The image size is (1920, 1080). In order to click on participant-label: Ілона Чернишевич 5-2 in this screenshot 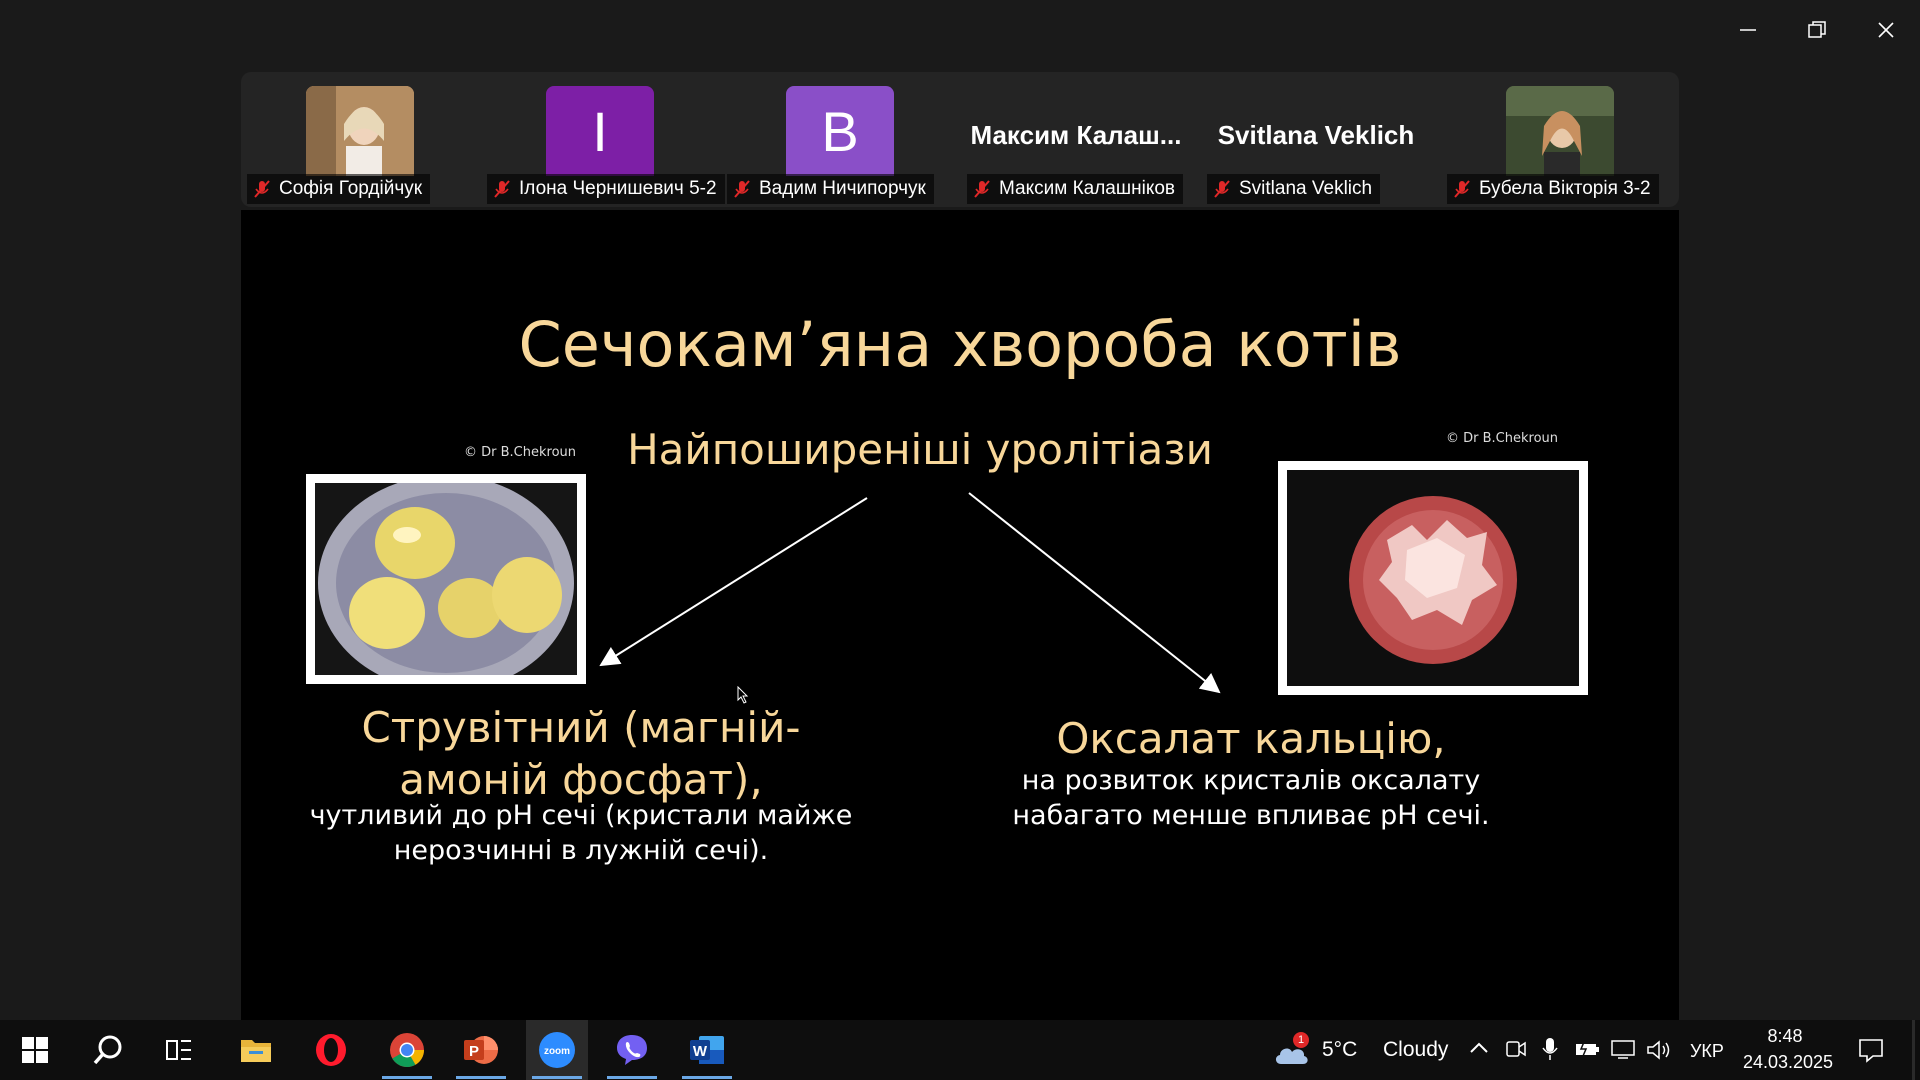, I will do `click(606, 189)`.